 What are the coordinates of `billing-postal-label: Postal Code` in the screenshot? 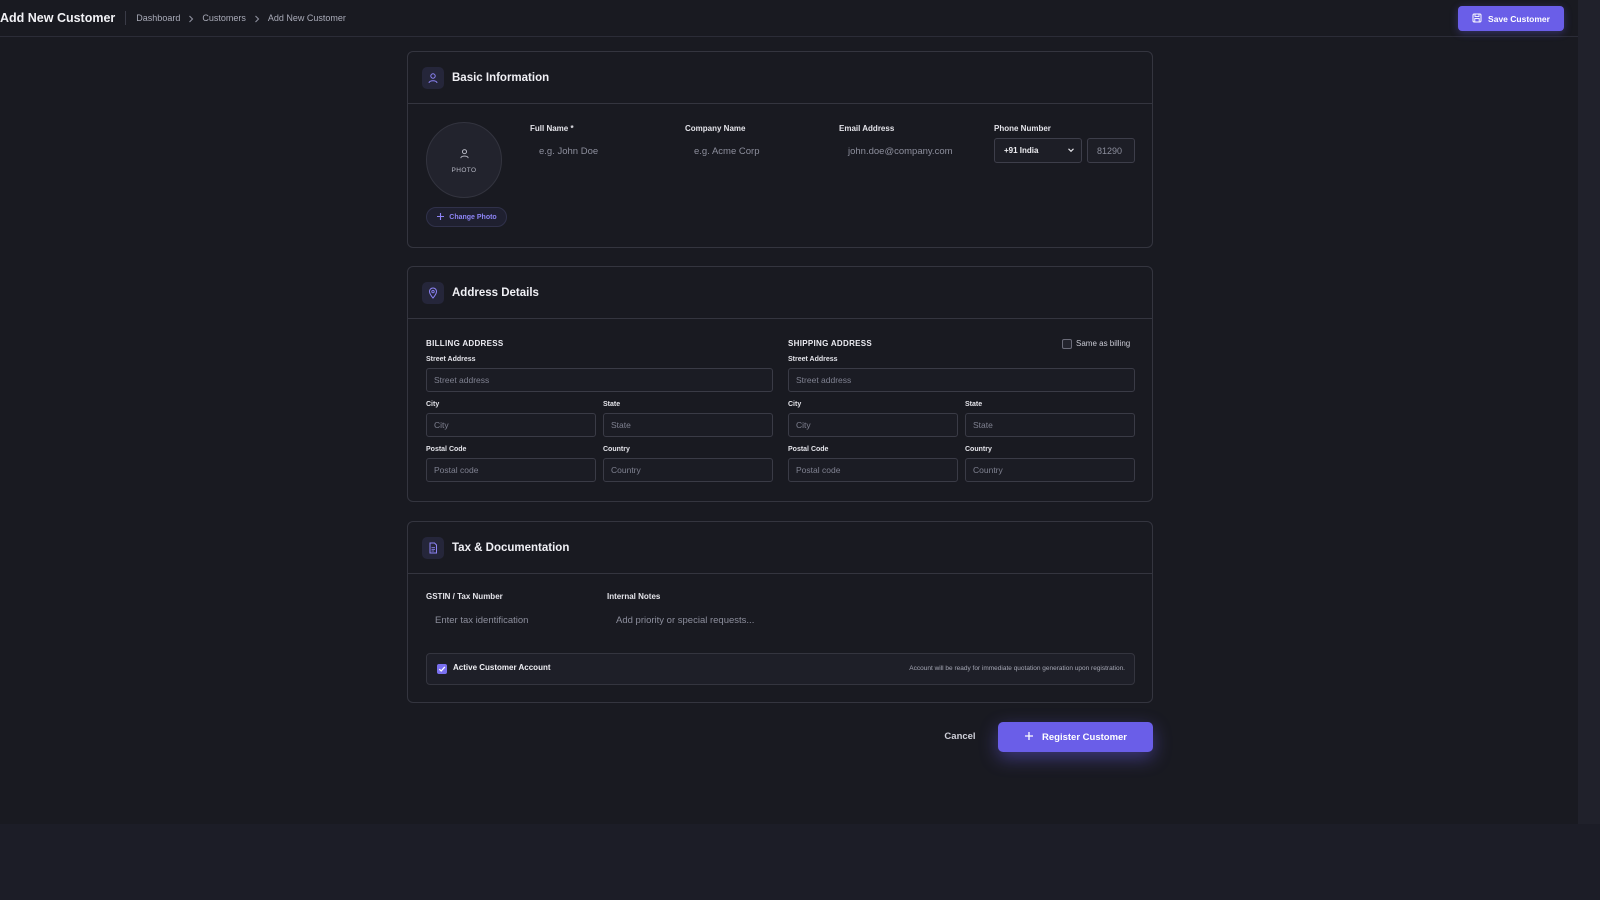 It's located at (446, 449).